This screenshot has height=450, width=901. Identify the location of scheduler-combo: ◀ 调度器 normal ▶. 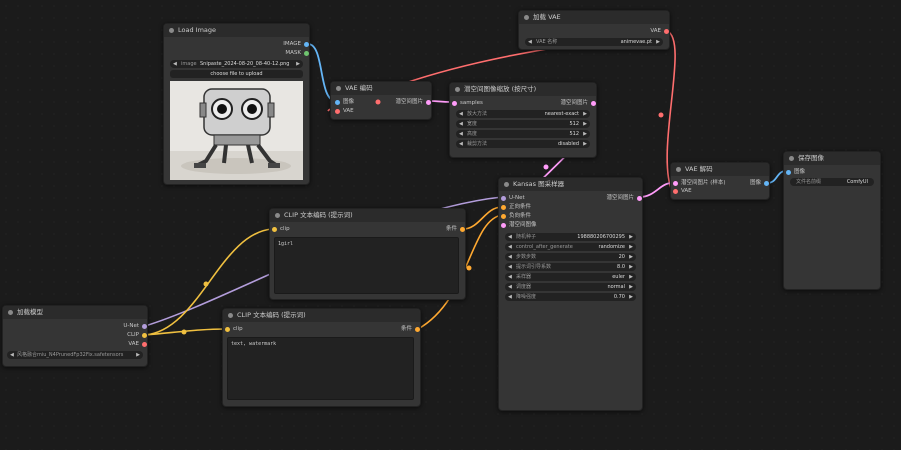
(570, 287).